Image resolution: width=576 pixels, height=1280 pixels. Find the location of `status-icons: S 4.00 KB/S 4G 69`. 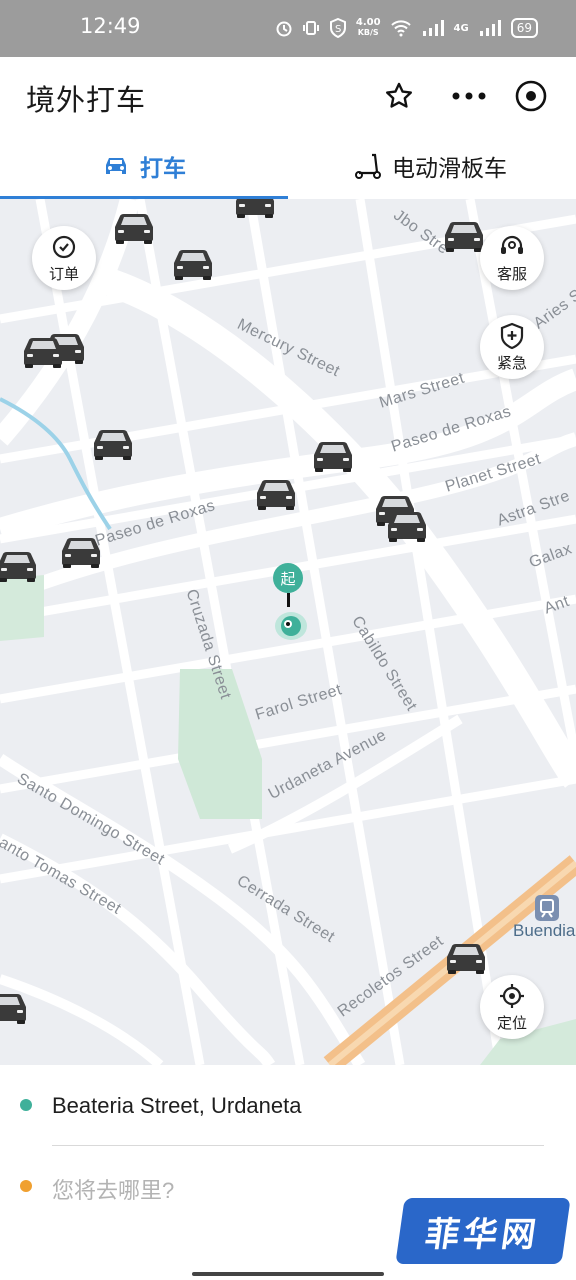

status-icons: S 4.00 KB/S 4G 69 is located at coordinates (406, 28).